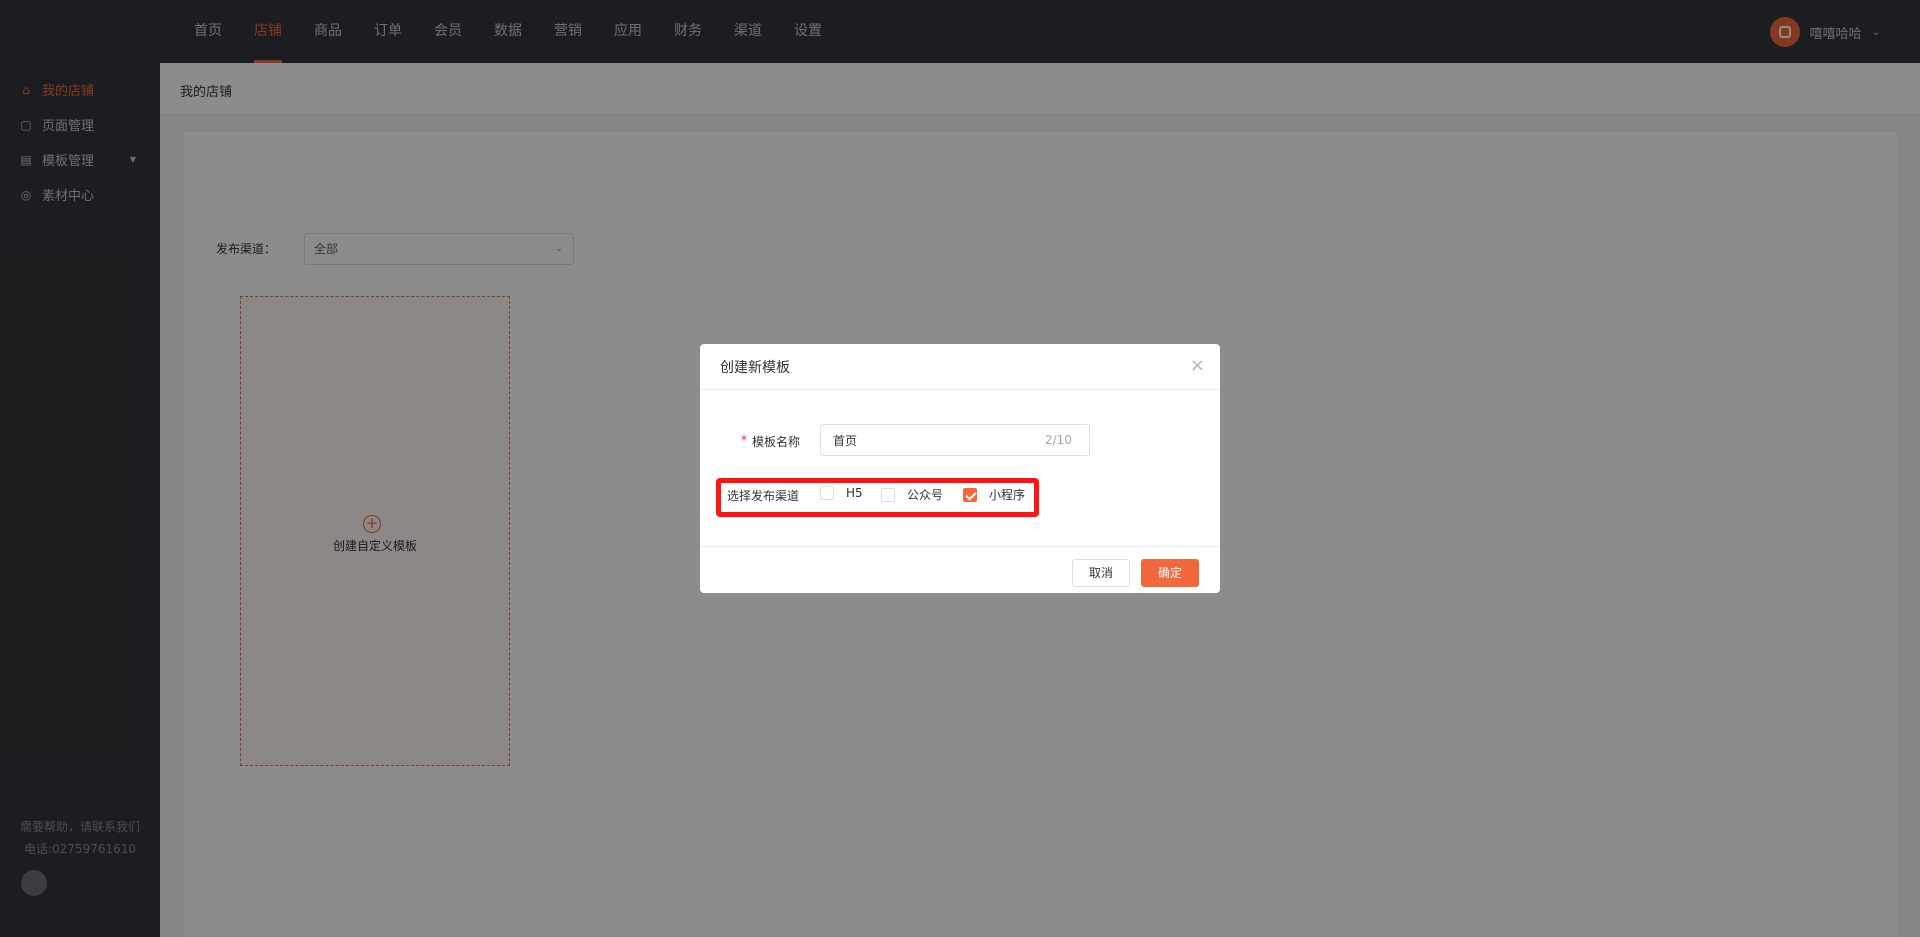  Describe the element at coordinates (1058, 440) in the screenshot. I see `char-counter: 2/10` at that location.